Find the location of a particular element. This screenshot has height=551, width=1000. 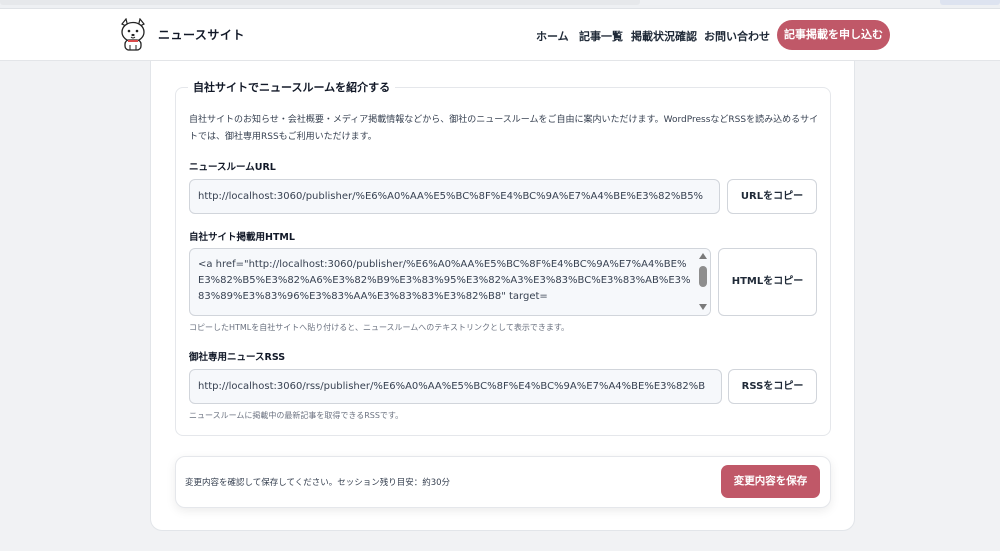

copy-rss-button: RSSをコピー is located at coordinates (772, 386).